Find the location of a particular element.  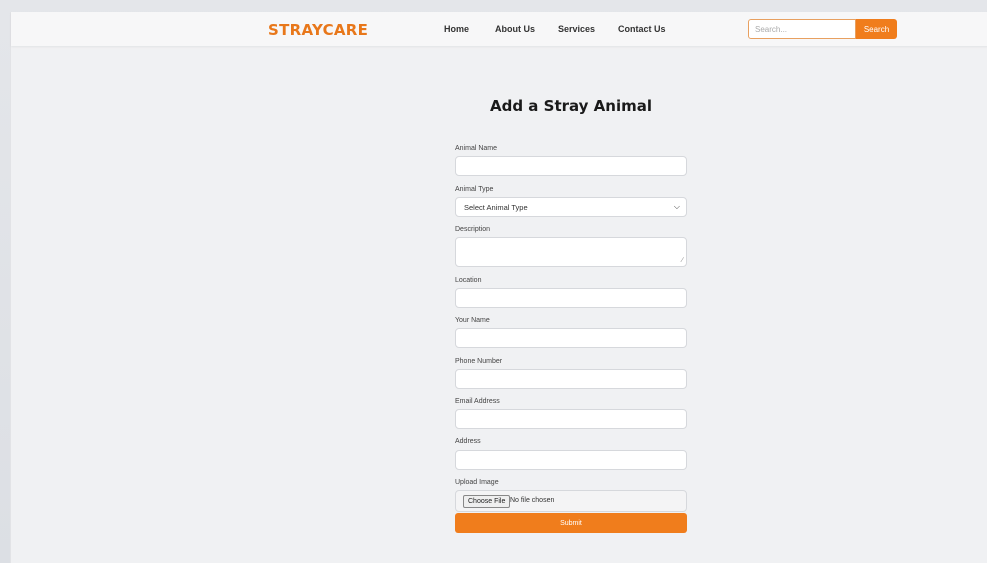

animal-type-label: Animal Type is located at coordinates (474, 189).